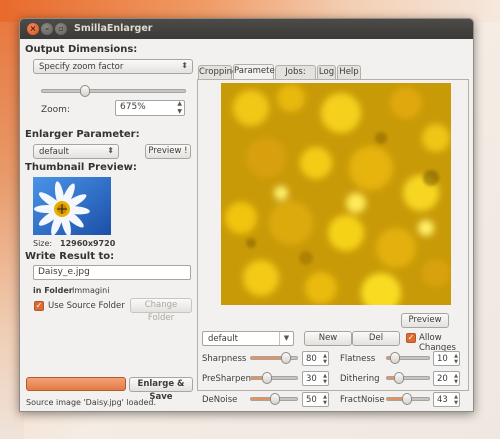 This screenshot has width=500, height=439. I want to click on left-param-label: Sharpness, so click(224, 359).